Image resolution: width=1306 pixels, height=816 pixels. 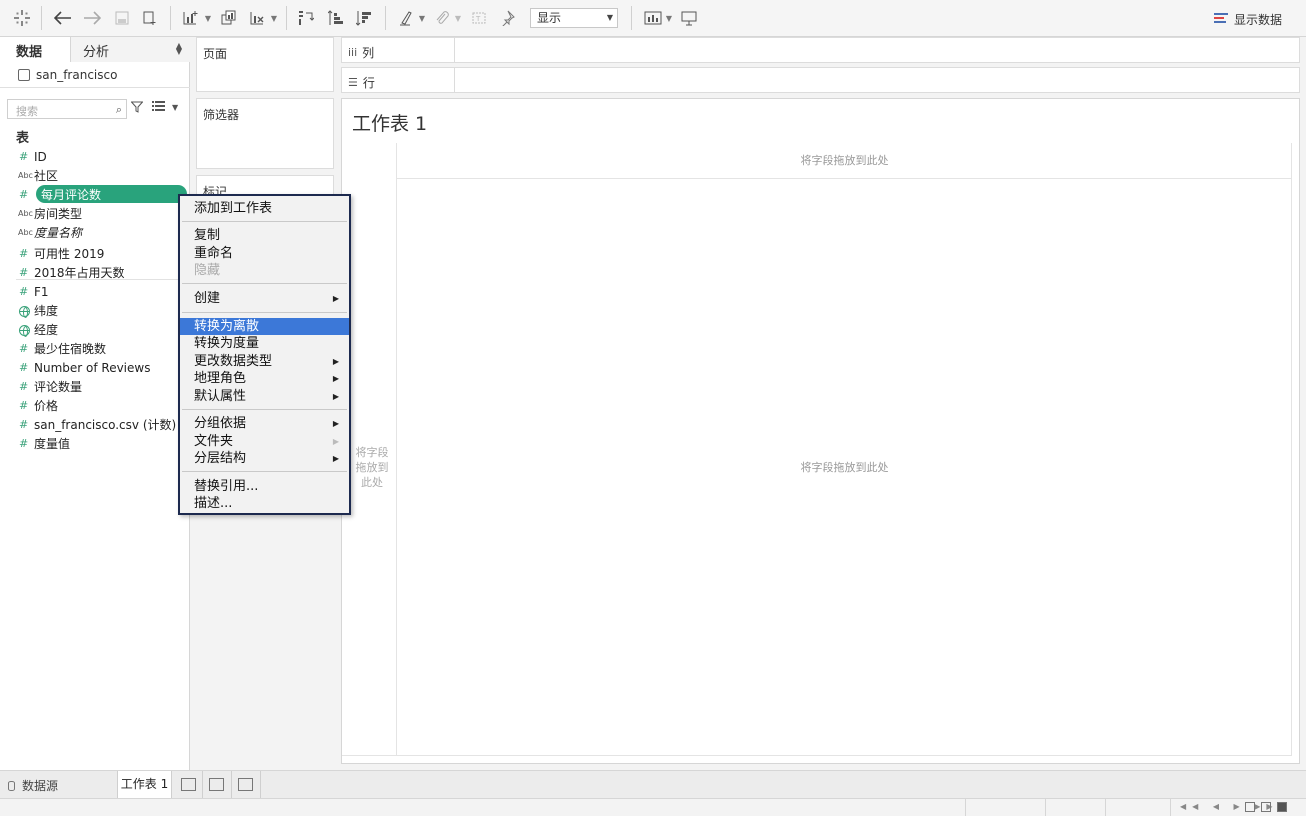 I want to click on new-dashboard-tab-icon, so click(x=216, y=784).